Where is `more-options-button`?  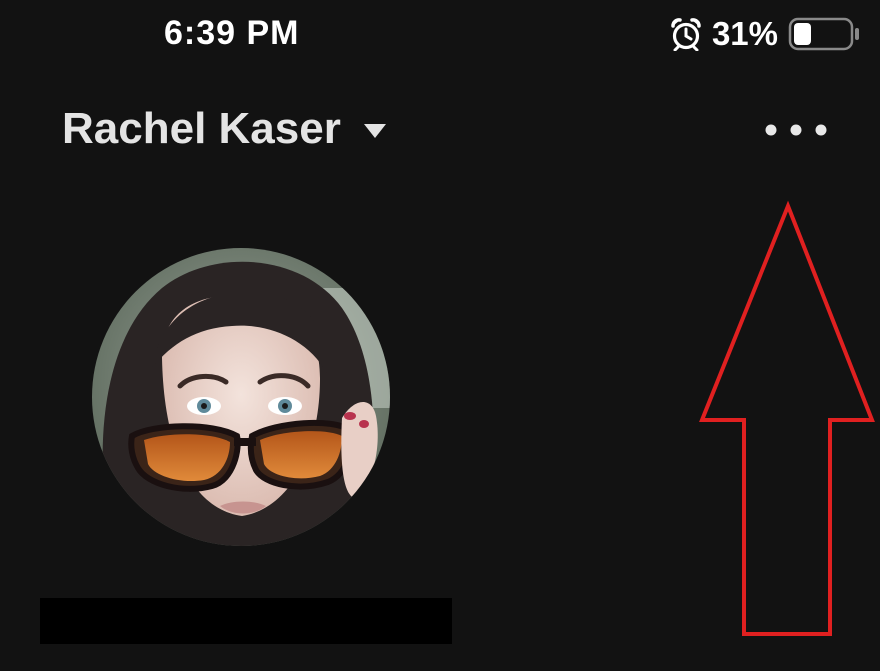 more-options-button is located at coordinates (796, 132).